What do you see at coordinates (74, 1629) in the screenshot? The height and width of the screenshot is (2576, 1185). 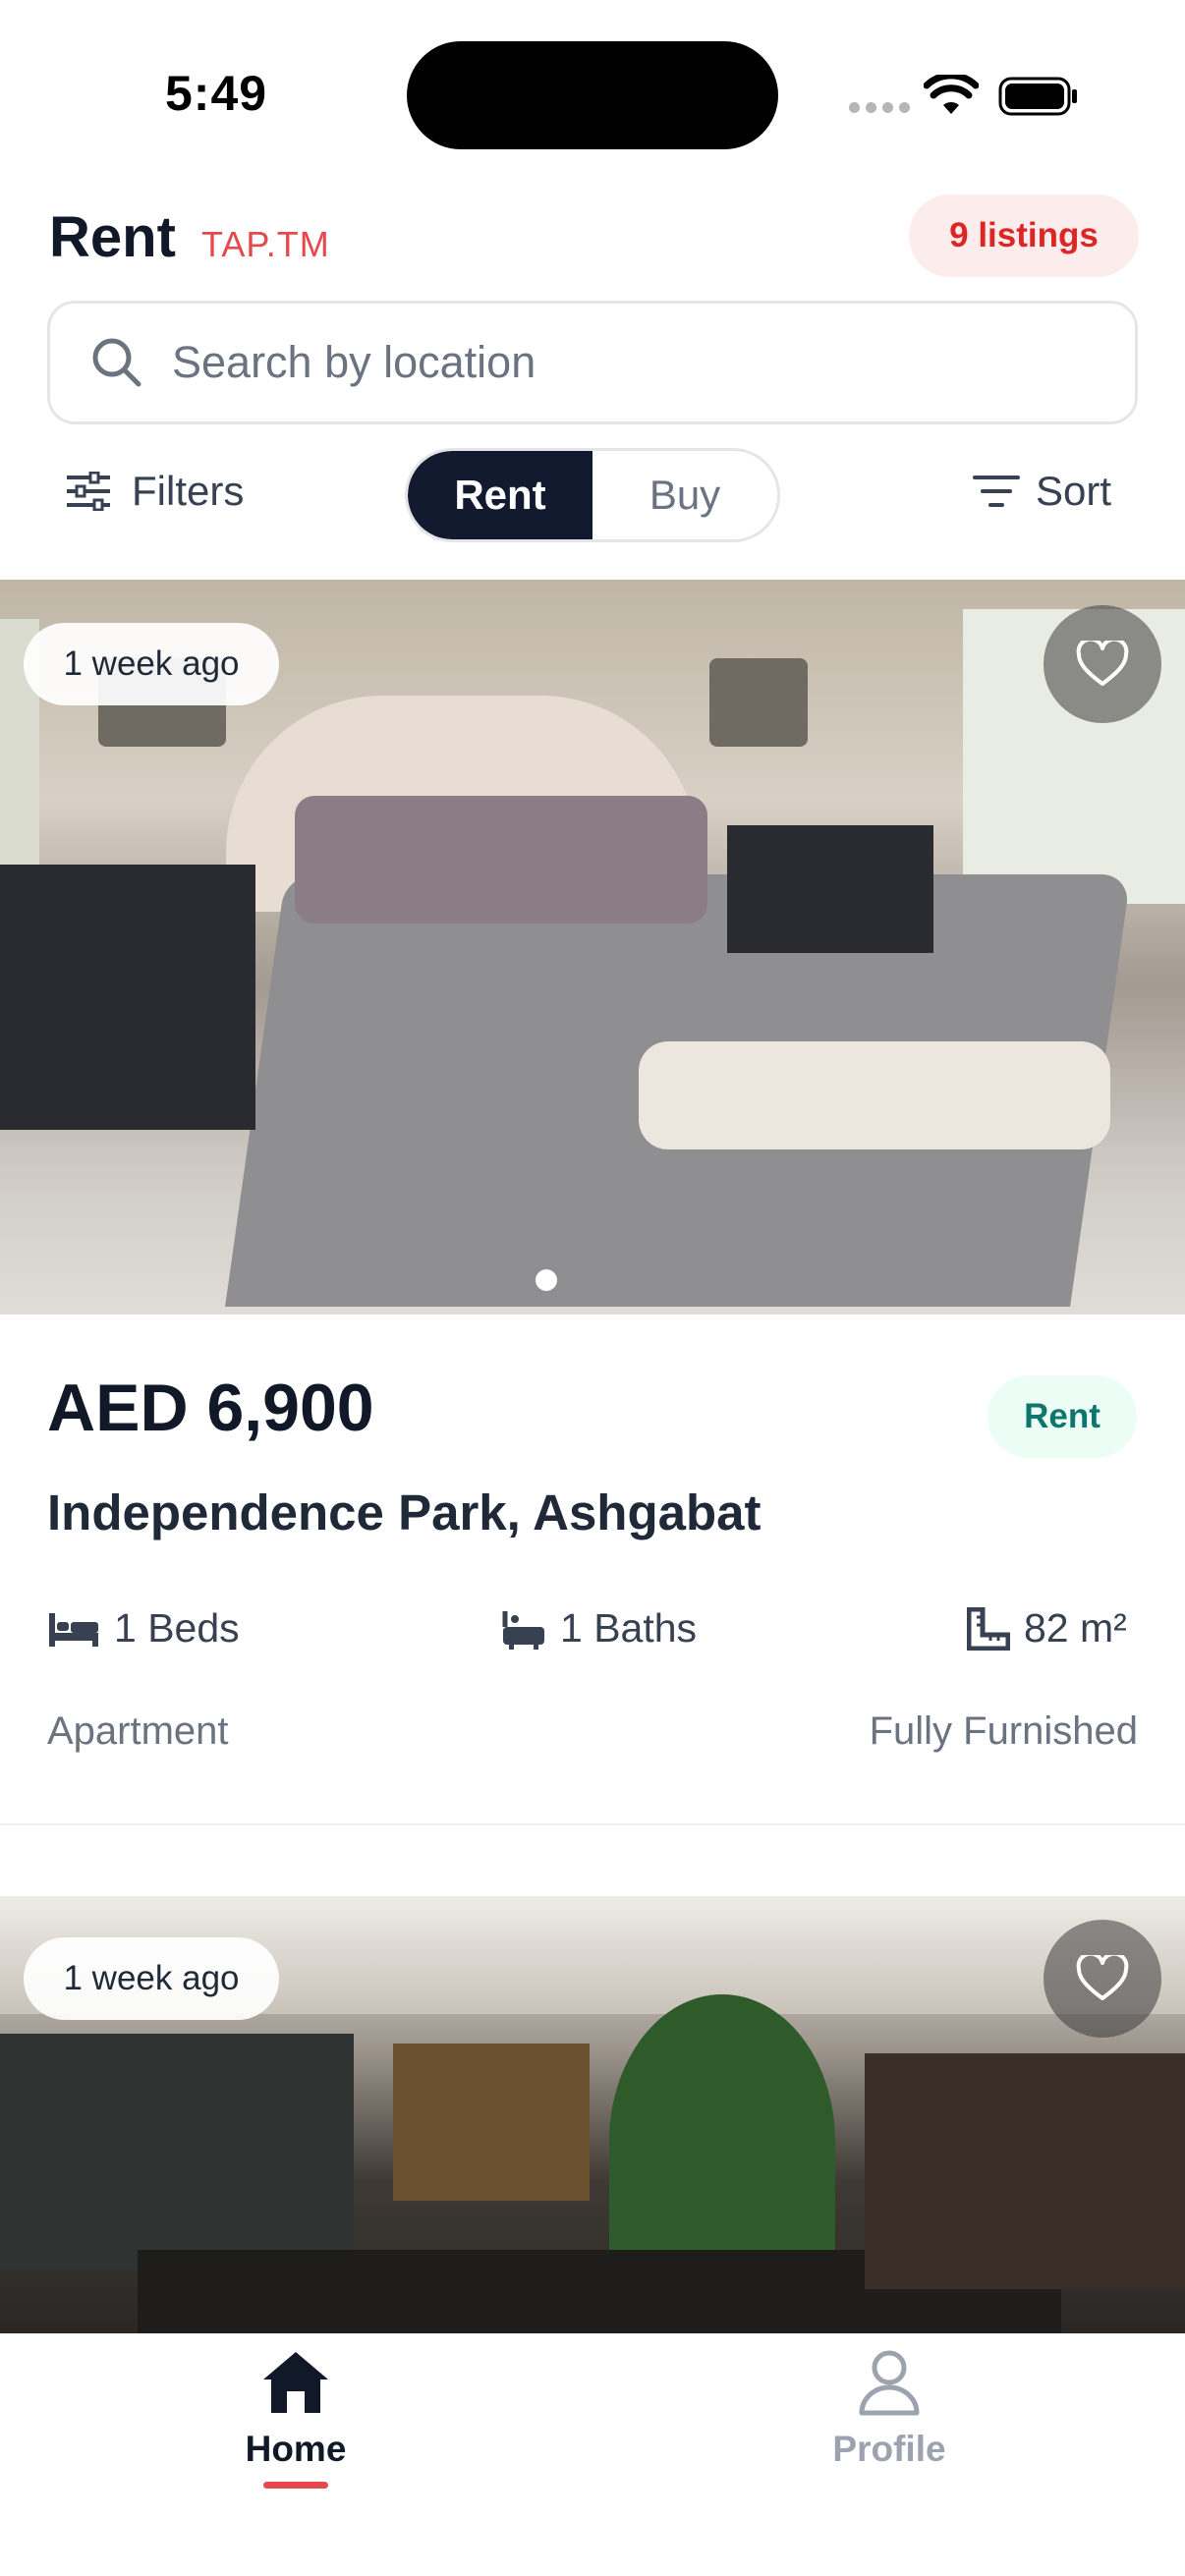 I see `bed-icon` at bounding box center [74, 1629].